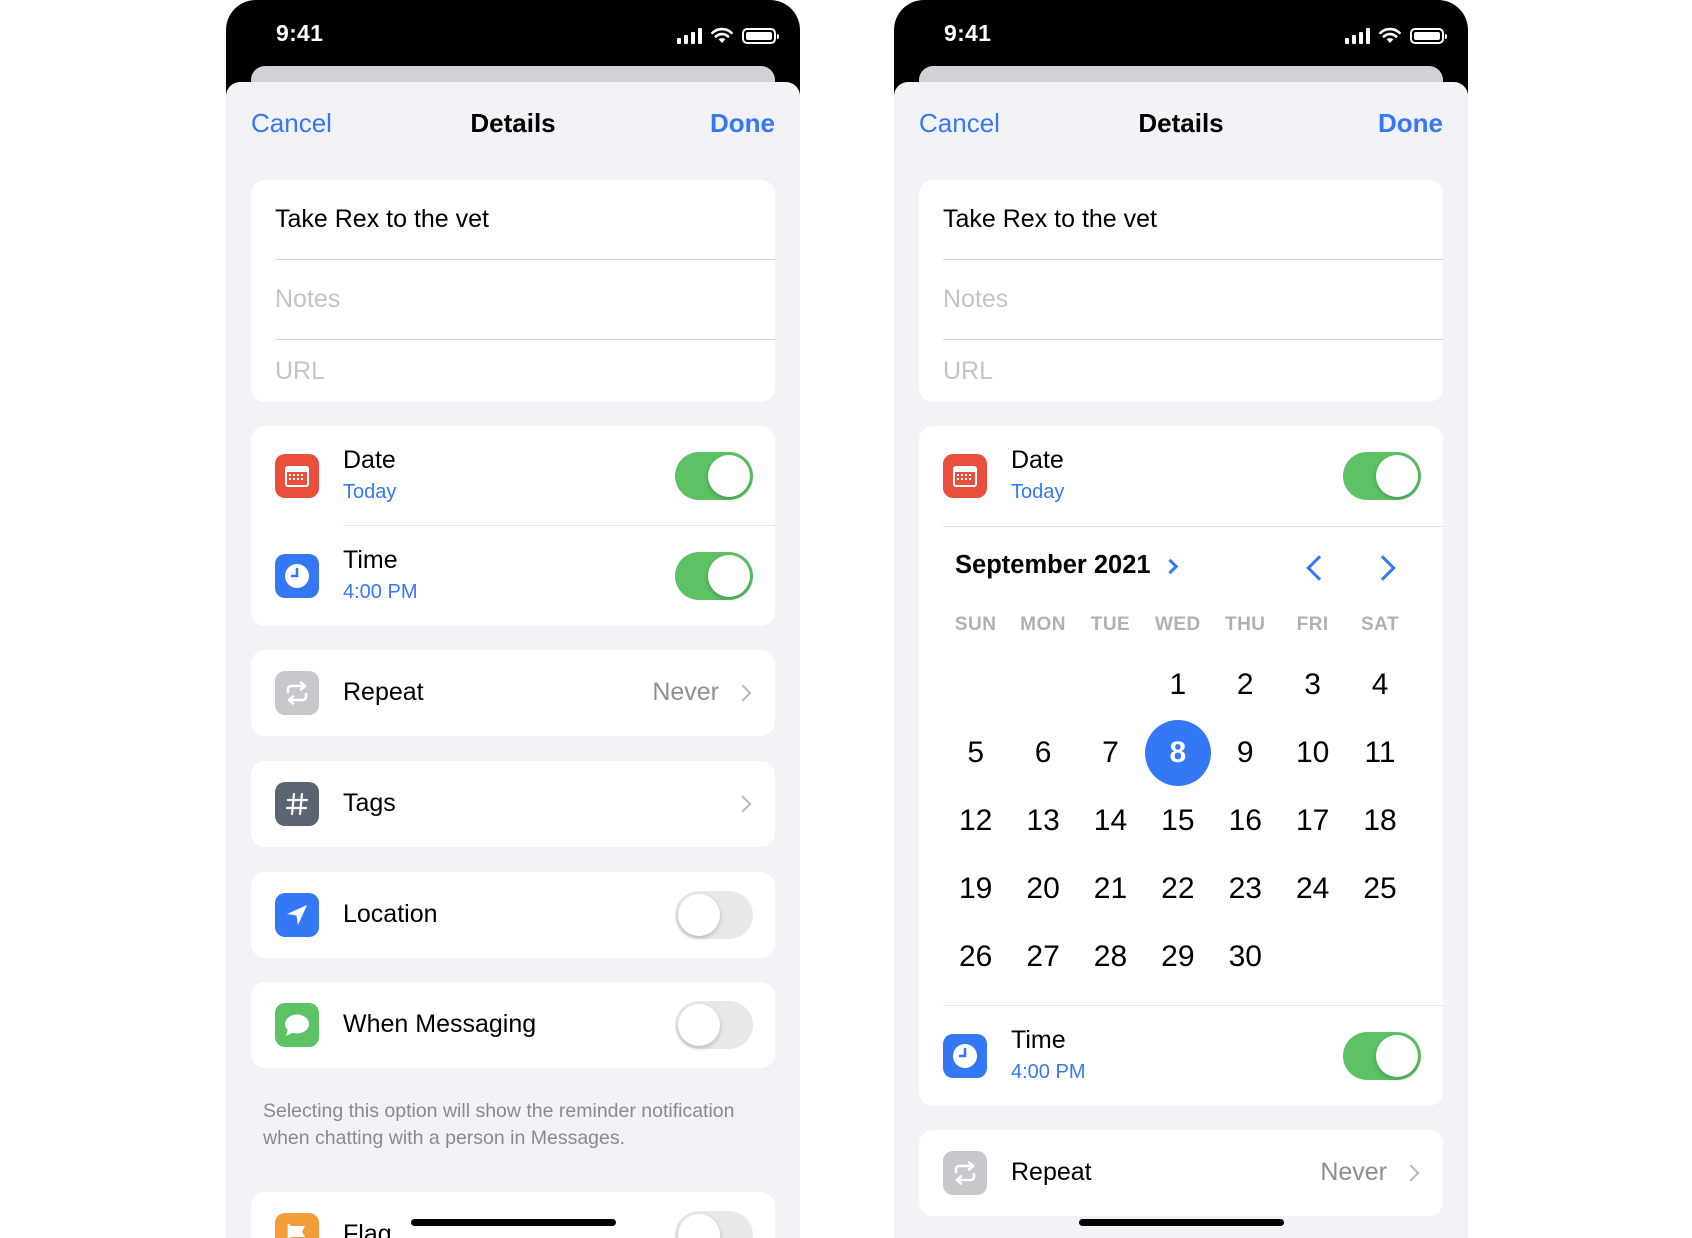  I want to click on calendar-day: 25, so click(1379, 889).